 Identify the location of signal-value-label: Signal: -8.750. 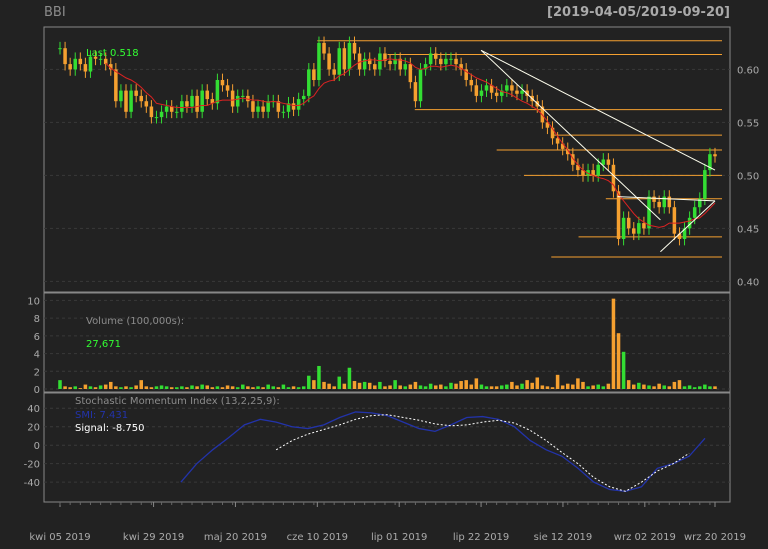
(110, 428).